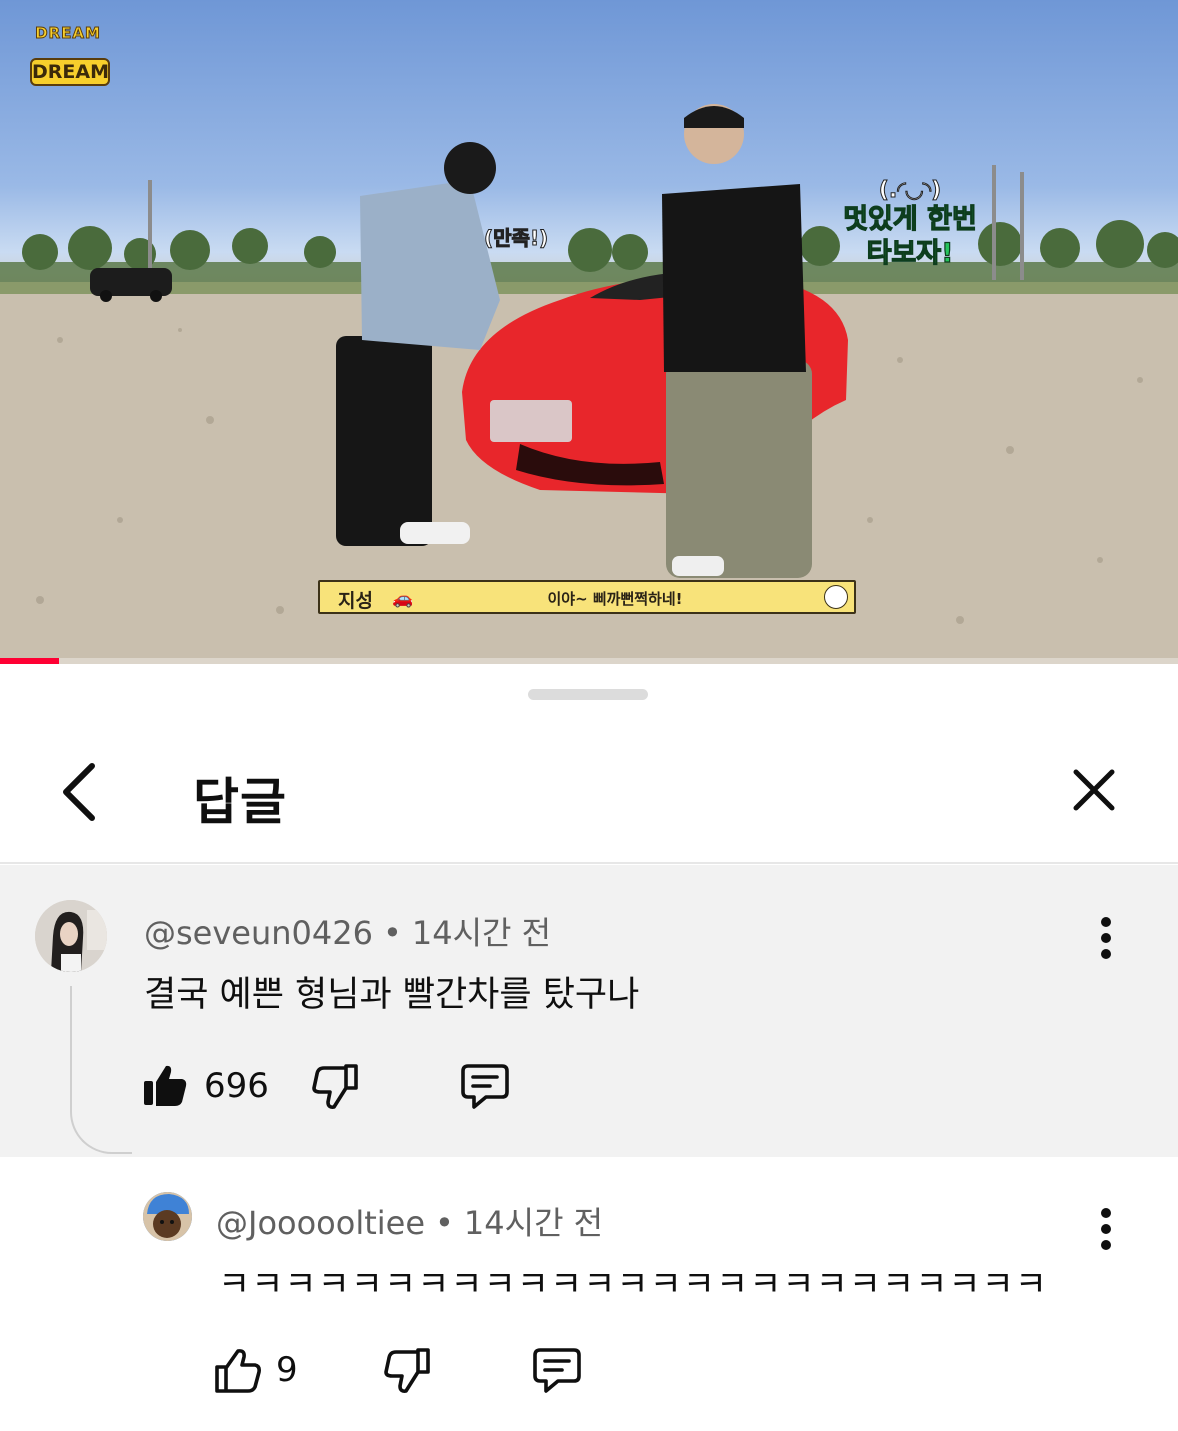  Describe the element at coordinates (533, 1223) in the screenshot. I see `reply-time: 14시간 전` at that location.